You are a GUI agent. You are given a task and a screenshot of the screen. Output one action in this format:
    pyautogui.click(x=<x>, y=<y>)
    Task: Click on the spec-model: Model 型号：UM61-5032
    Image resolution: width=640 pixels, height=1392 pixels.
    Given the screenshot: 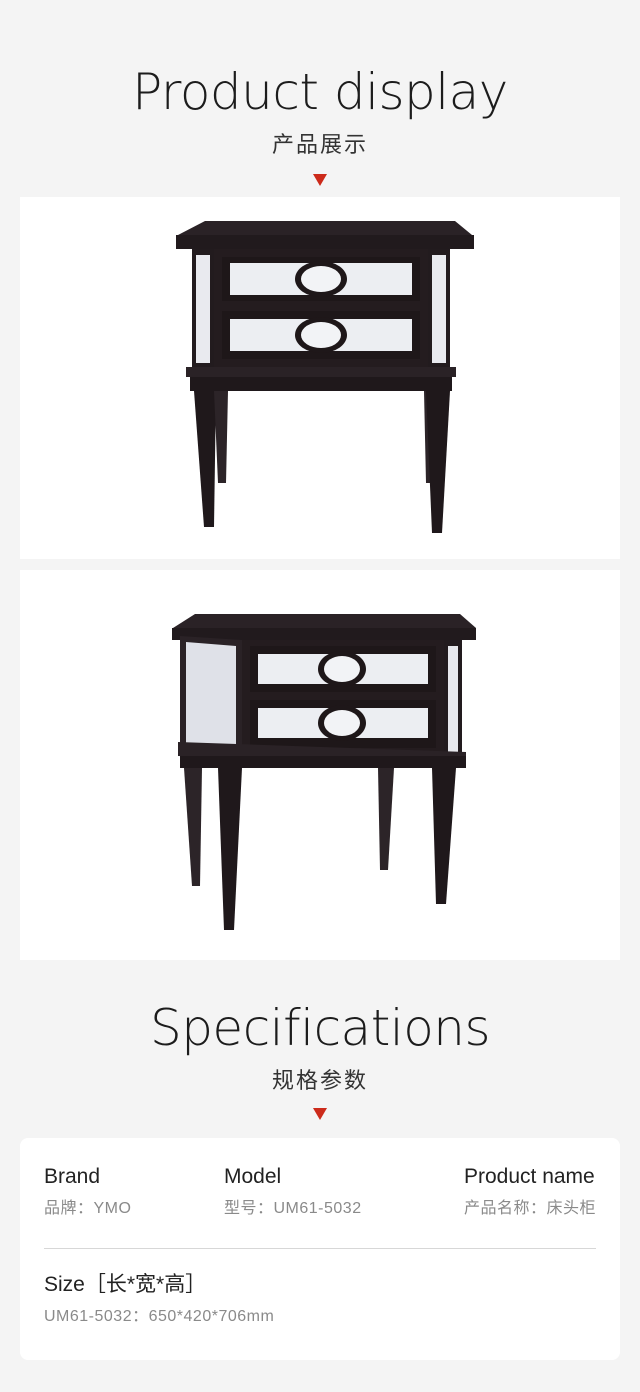 What is the action you would take?
    pyautogui.click(x=293, y=1192)
    